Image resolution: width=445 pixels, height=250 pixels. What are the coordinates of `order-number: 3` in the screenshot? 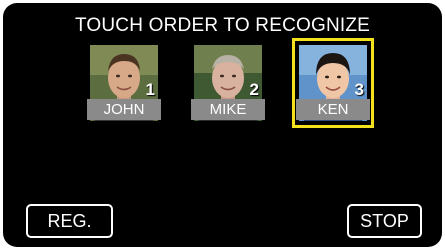 It's located at (359, 89).